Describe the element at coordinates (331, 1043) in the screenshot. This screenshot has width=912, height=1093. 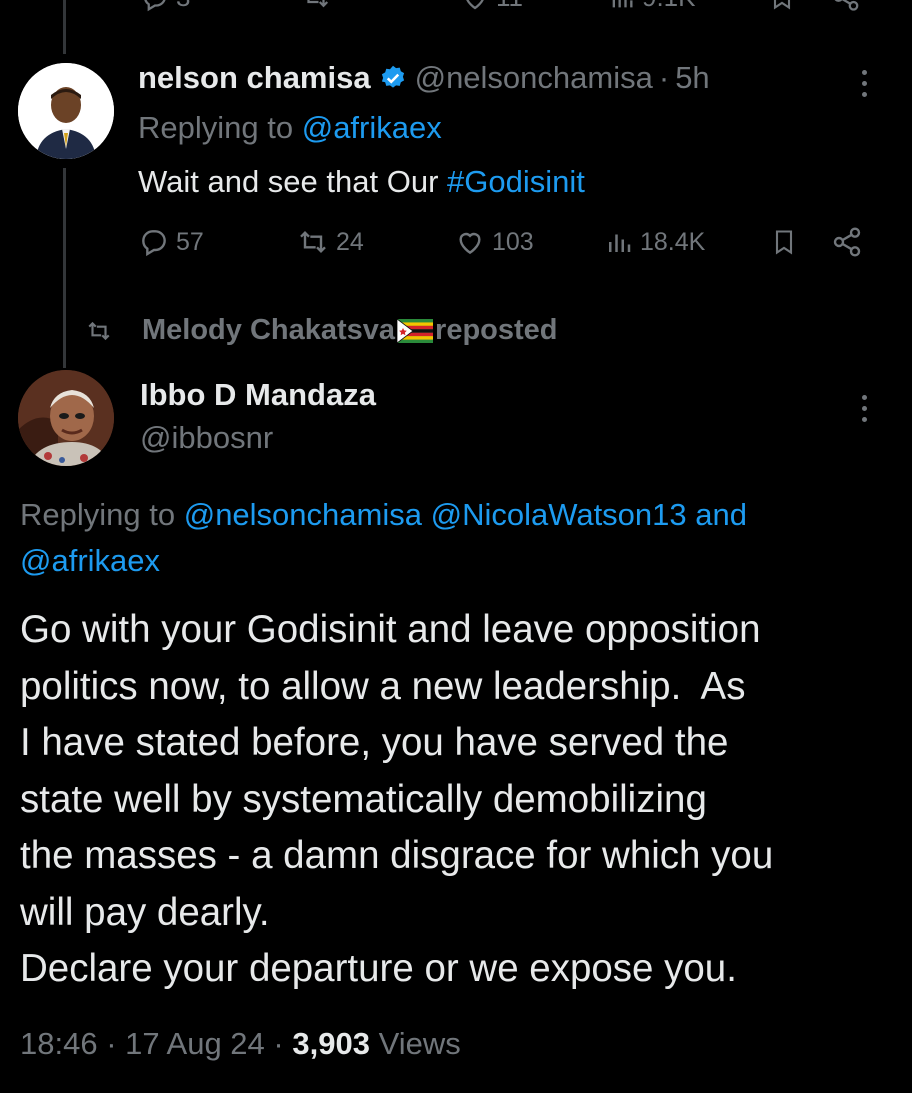
I see `views-count: 3,903` at that location.